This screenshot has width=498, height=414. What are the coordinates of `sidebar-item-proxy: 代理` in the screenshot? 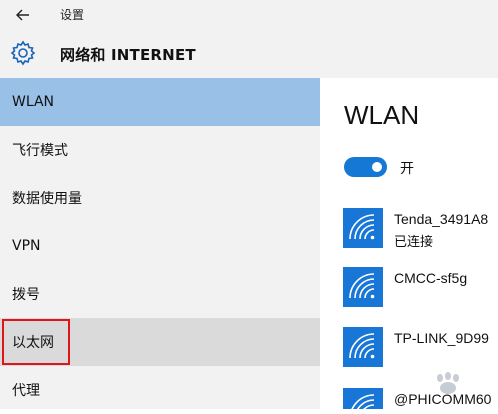 It's located at (160, 390).